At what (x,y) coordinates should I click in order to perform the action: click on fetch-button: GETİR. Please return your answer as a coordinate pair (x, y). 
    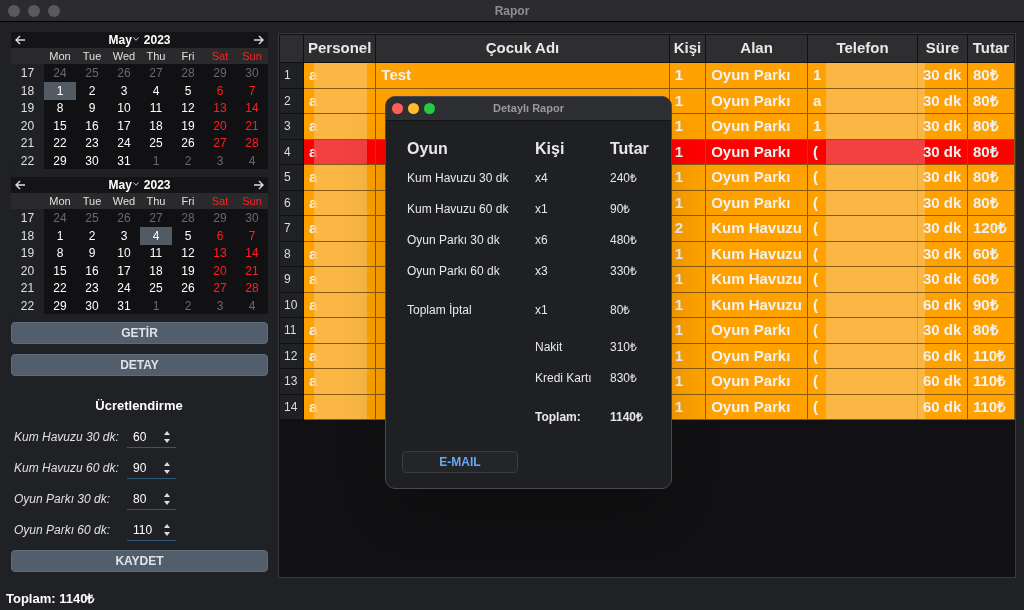
    Looking at the image, I should click on (139, 333).